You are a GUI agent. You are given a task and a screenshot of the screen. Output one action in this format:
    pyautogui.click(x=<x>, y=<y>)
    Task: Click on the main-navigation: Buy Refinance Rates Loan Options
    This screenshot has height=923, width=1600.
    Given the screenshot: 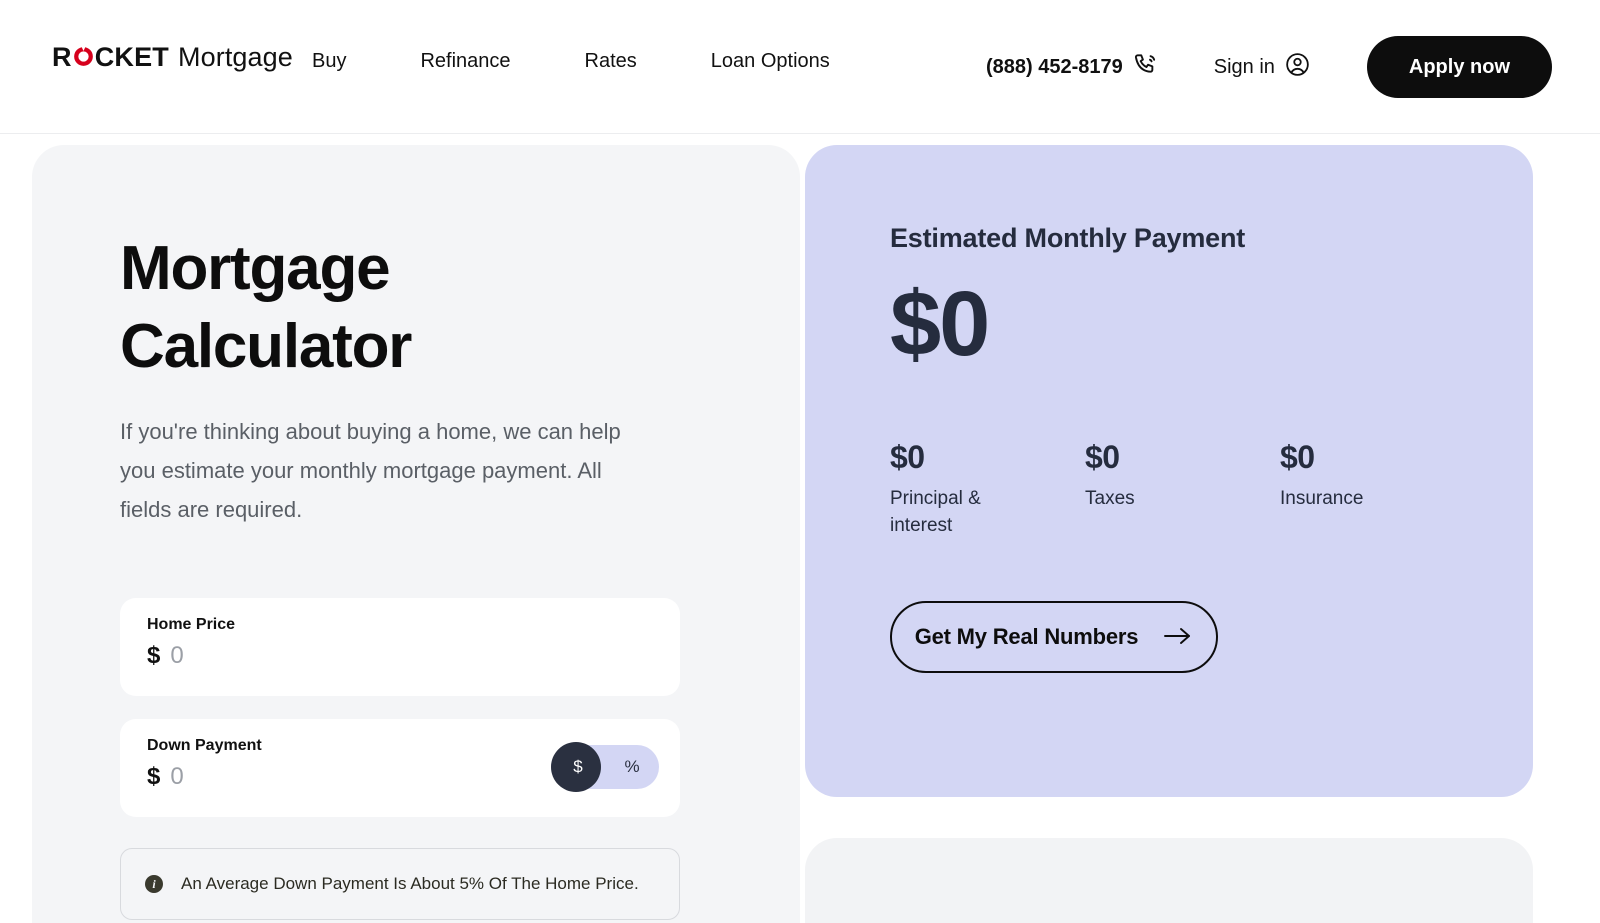 What is the action you would take?
    pyautogui.click(x=571, y=61)
    